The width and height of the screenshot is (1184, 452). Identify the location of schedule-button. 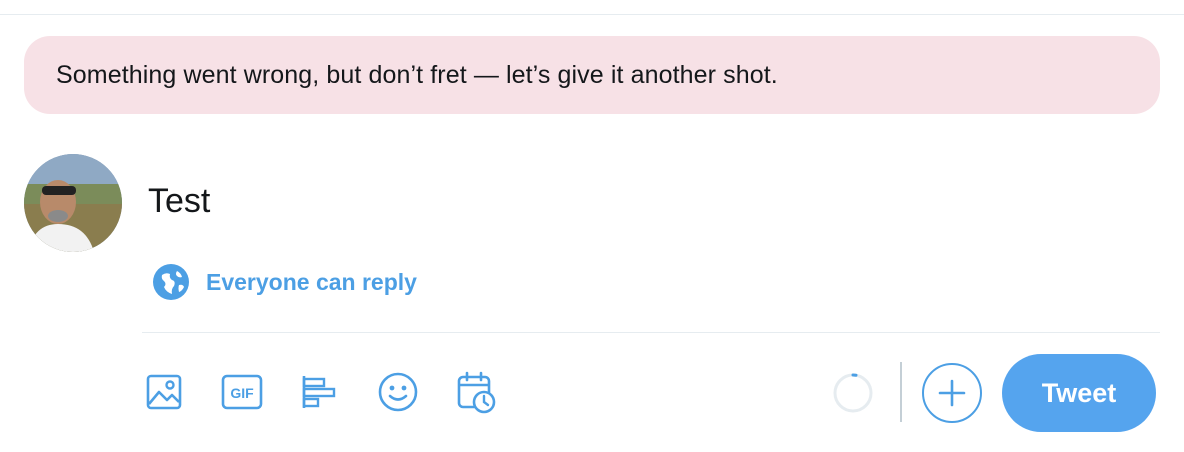
(476, 392).